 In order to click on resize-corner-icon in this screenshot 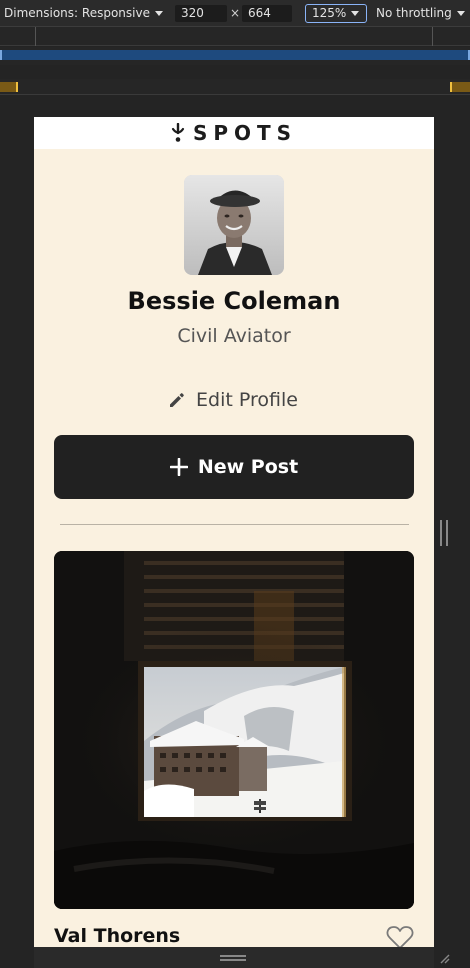, I will do `click(444, 958)`.